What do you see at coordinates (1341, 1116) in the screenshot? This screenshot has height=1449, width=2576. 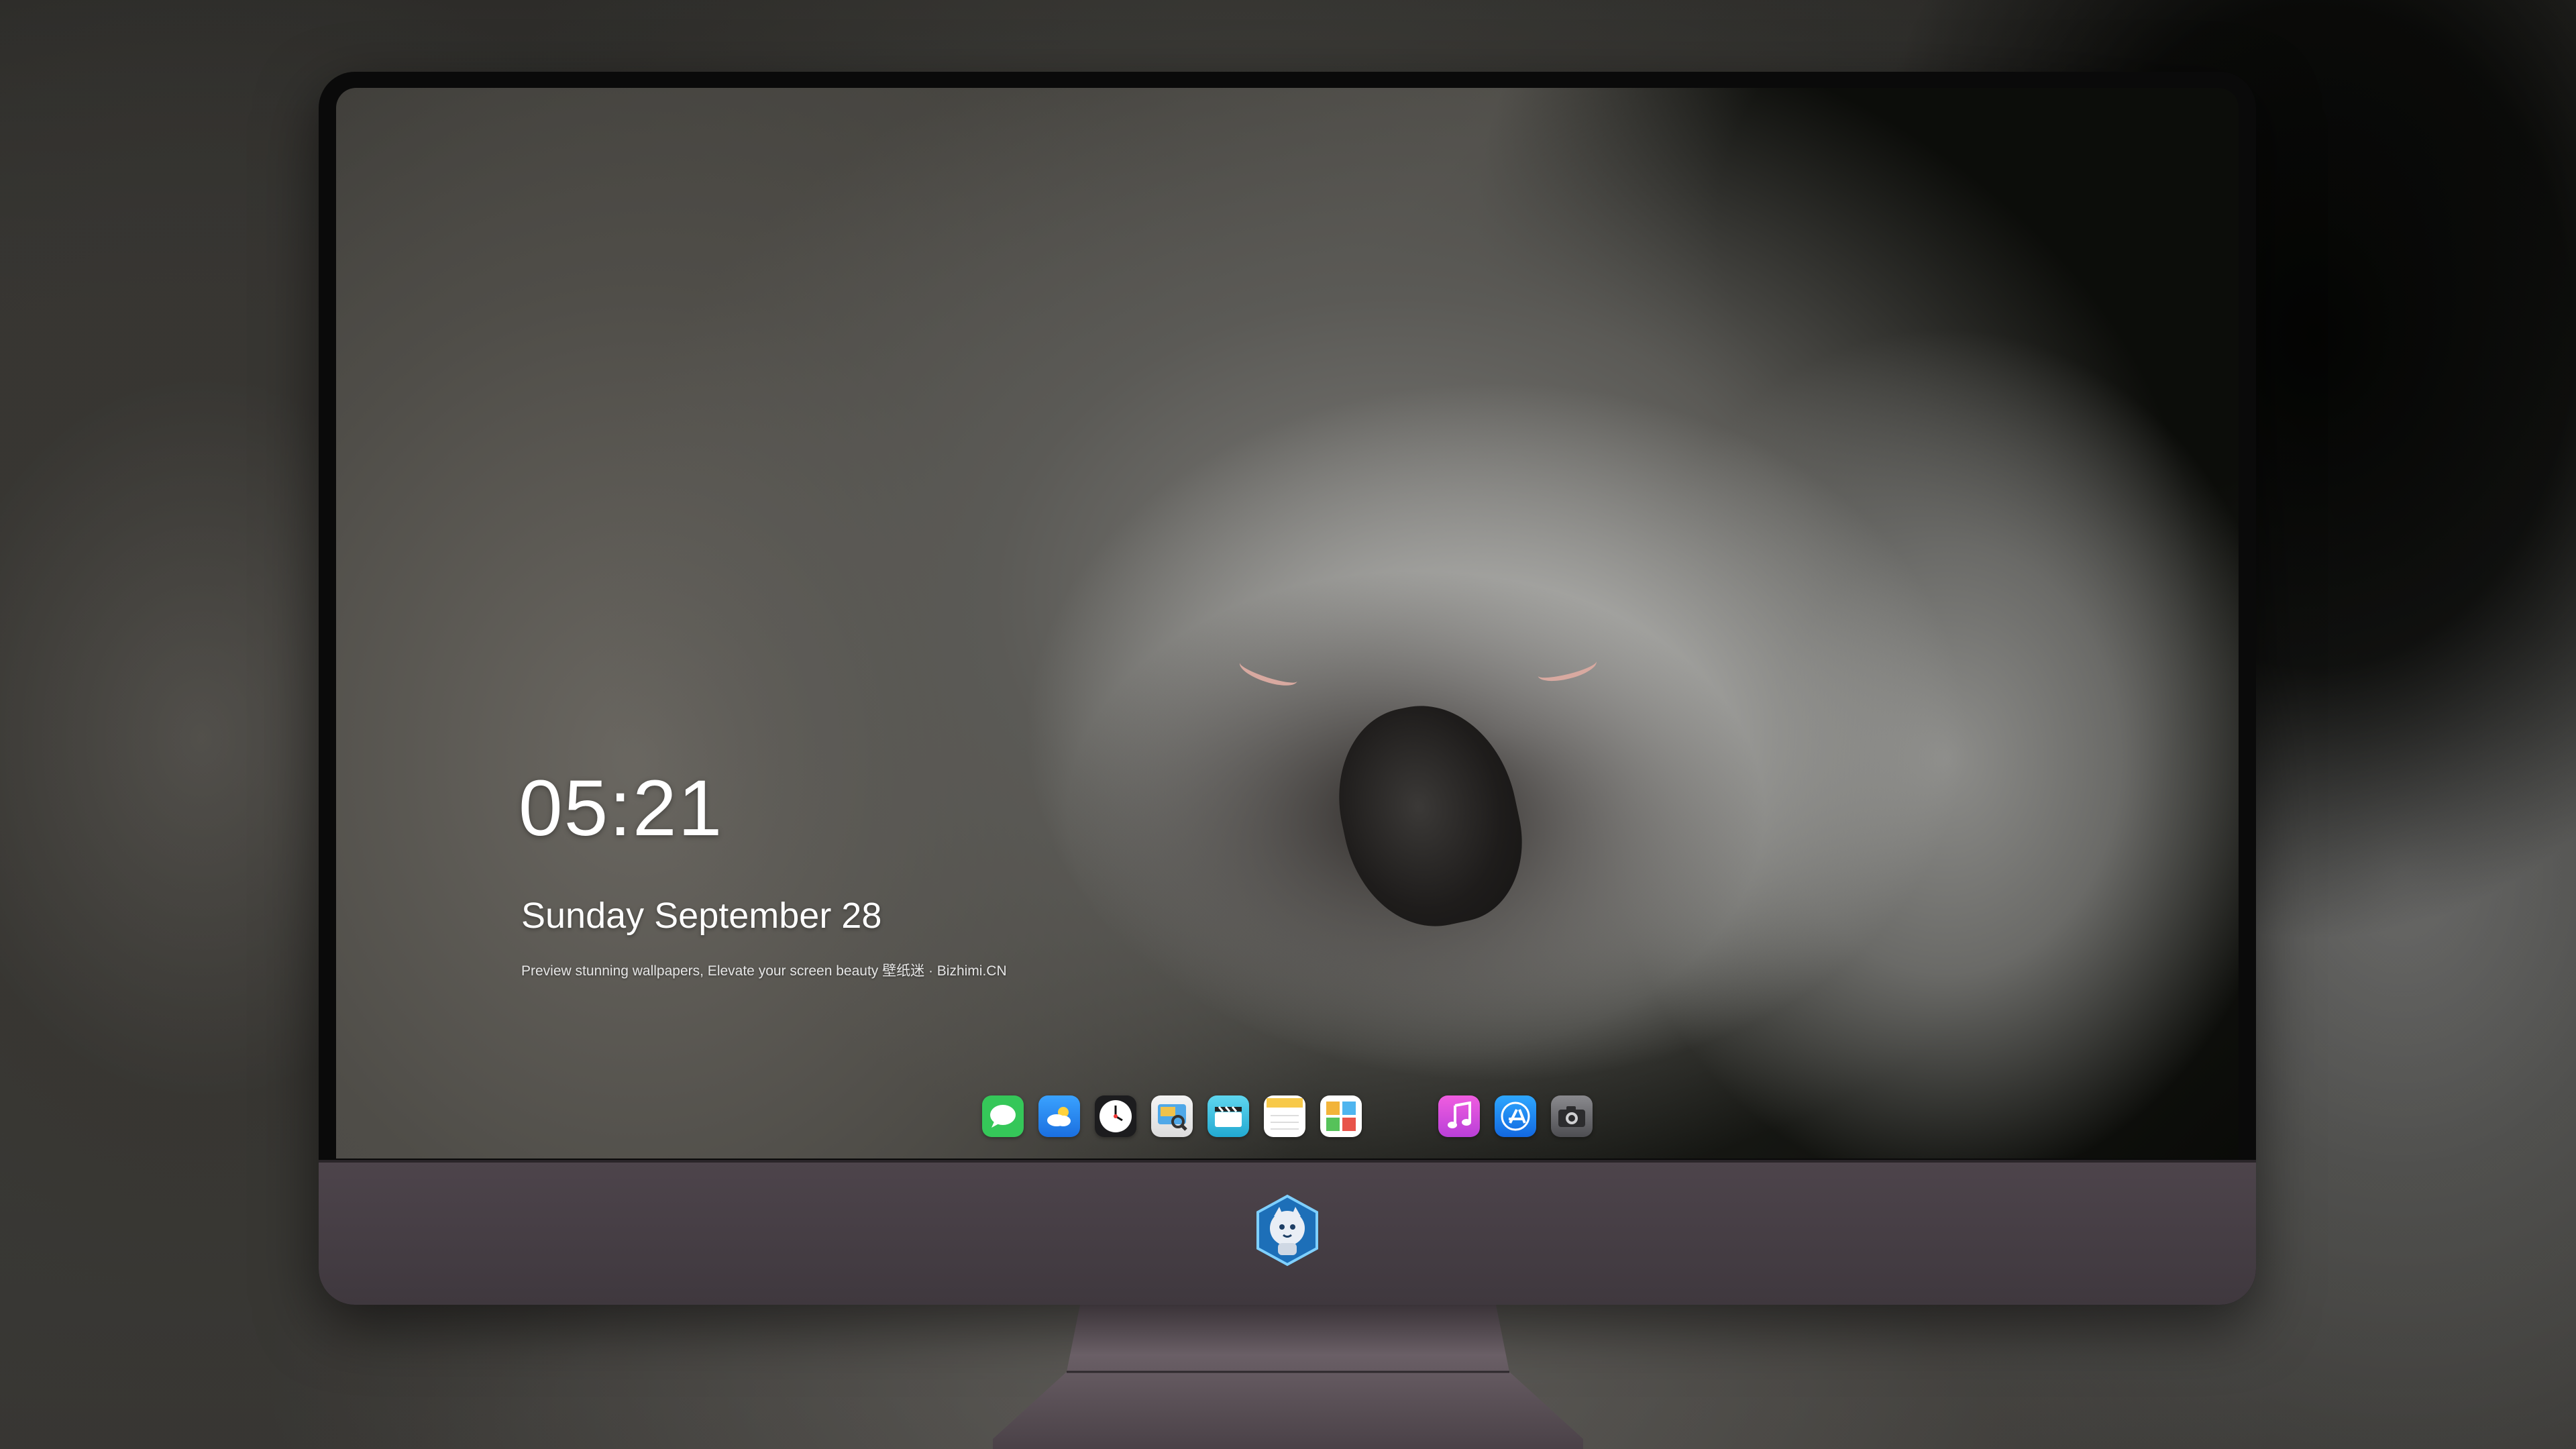 I see `photo-app-icon` at bounding box center [1341, 1116].